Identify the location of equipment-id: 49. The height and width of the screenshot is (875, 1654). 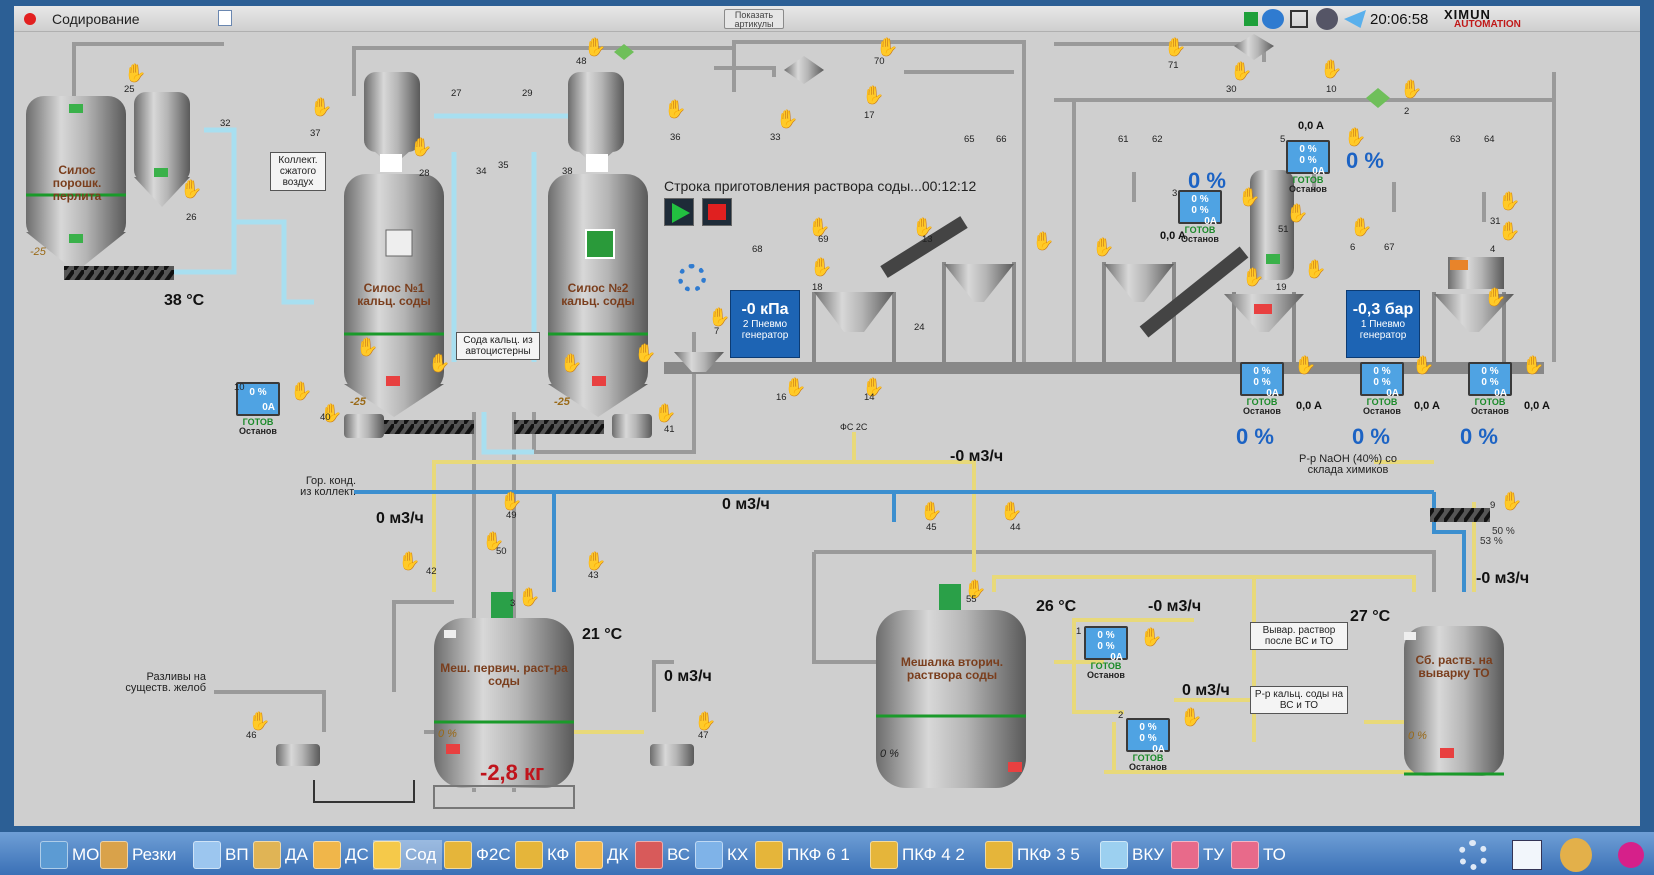
(511, 515).